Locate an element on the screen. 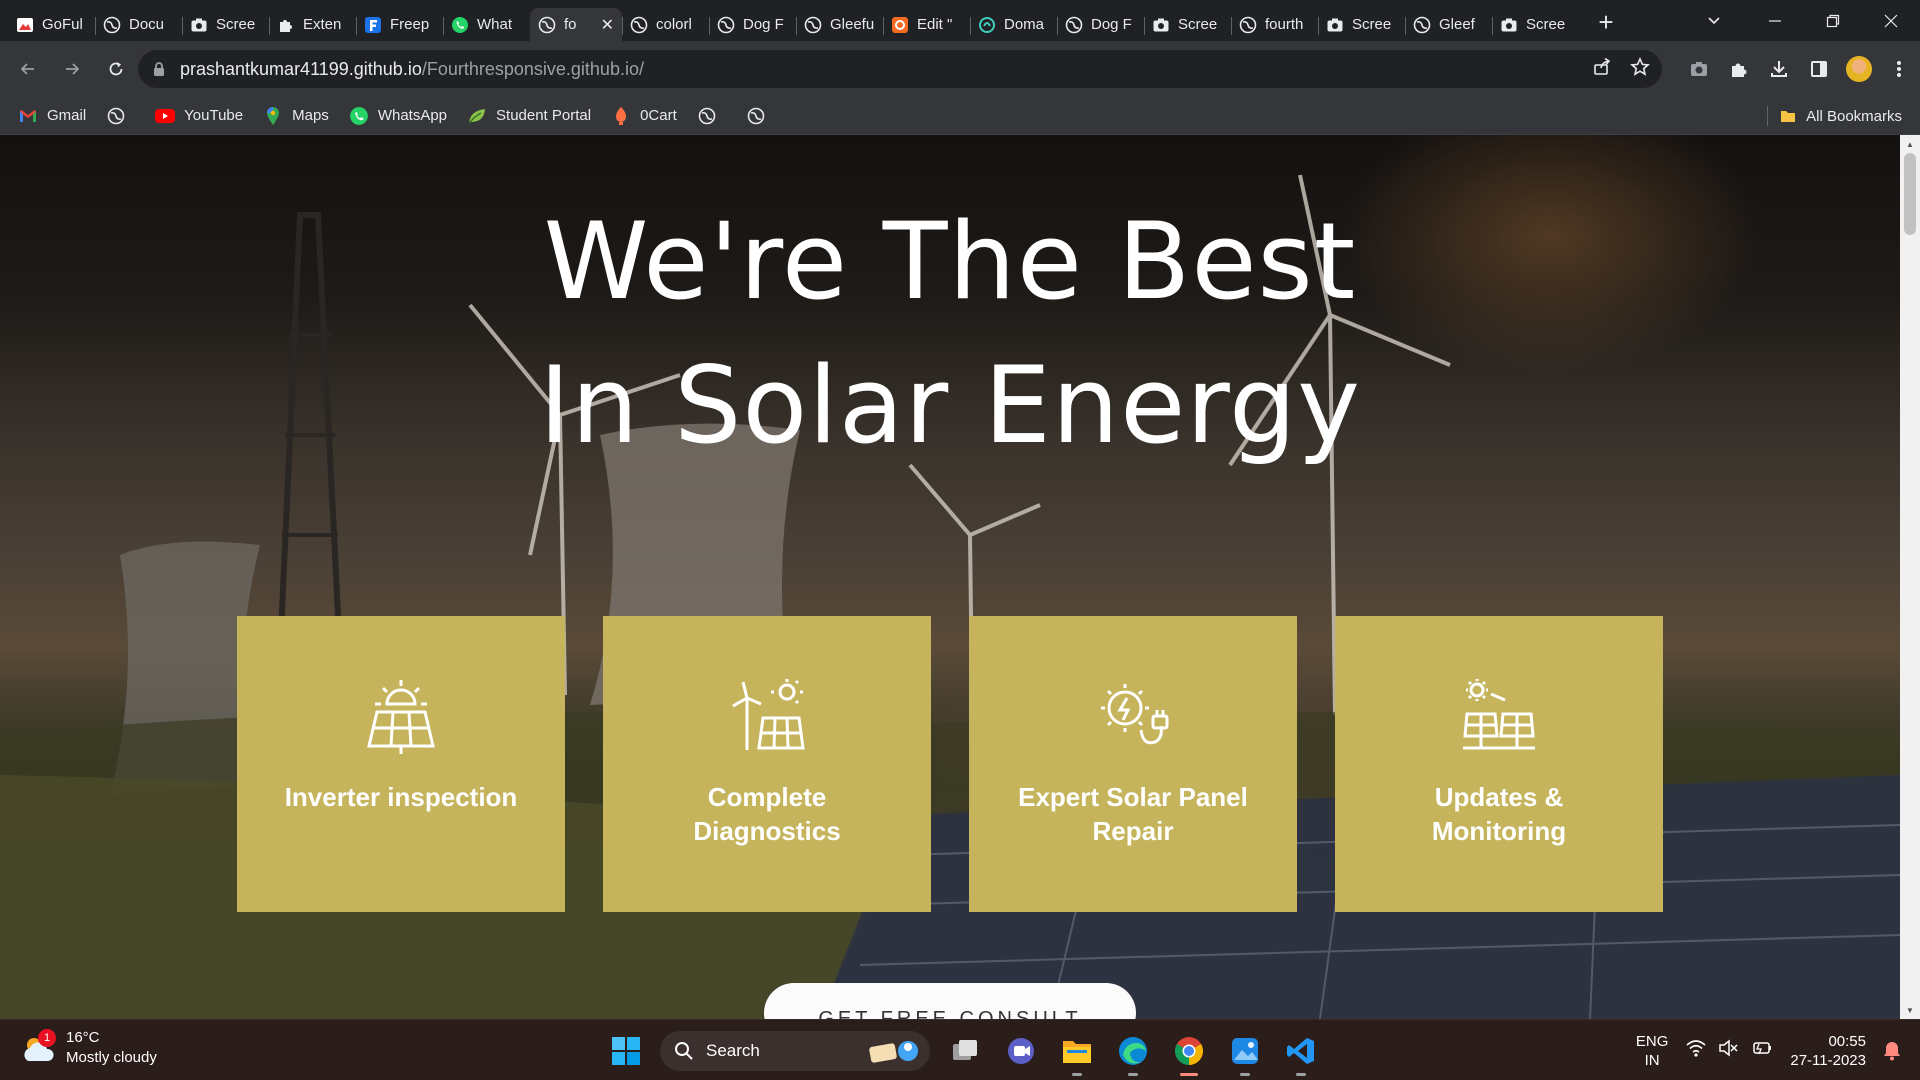  tab-search-chevron-icon is located at coordinates (1714, 20).